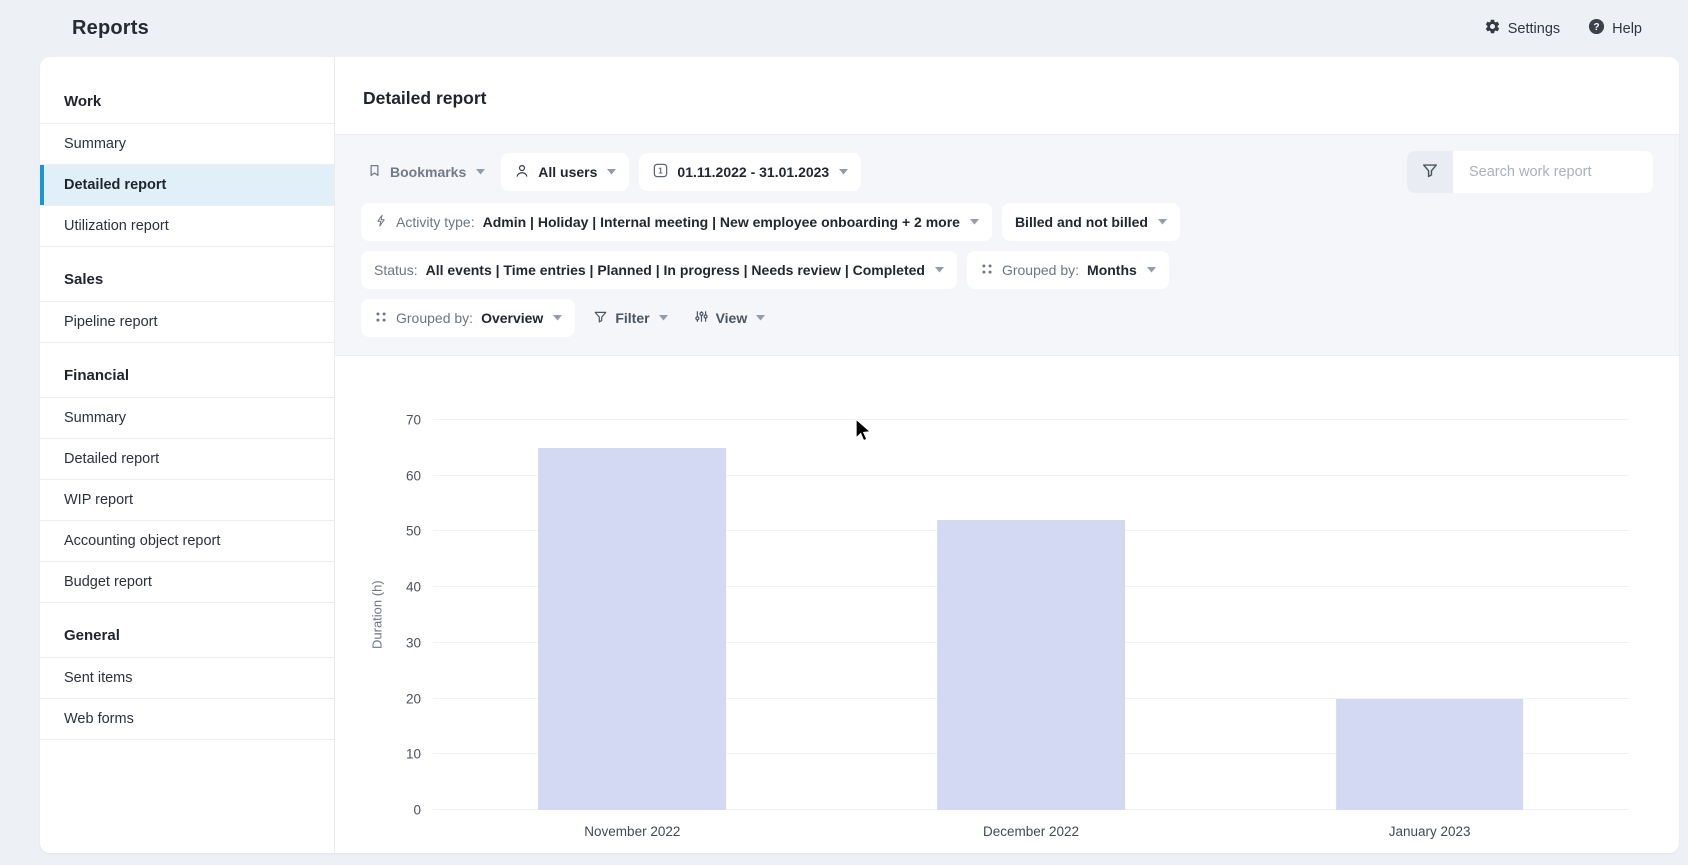  I want to click on sidebar-item-utilization-report: Utilization report, so click(187, 226).